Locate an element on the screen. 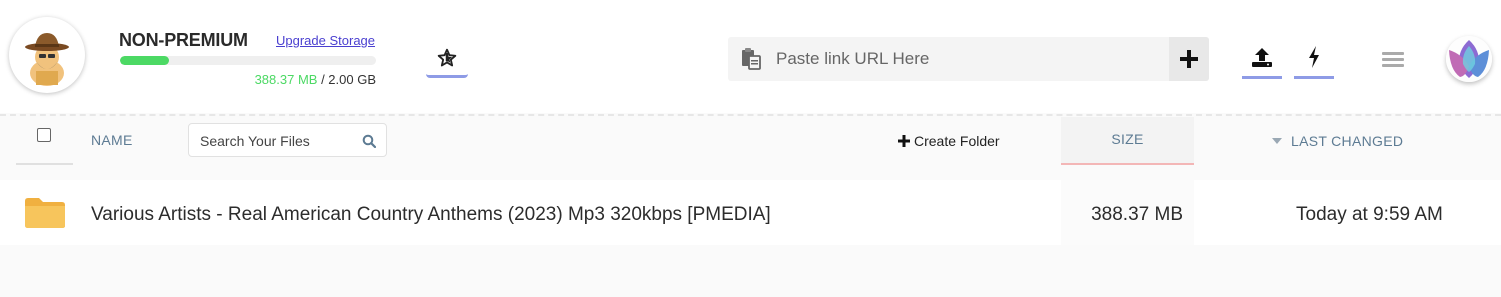 Image resolution: width=1501 pixels, height=297 pixels. favorites-button is located at coordinates (447, 59).